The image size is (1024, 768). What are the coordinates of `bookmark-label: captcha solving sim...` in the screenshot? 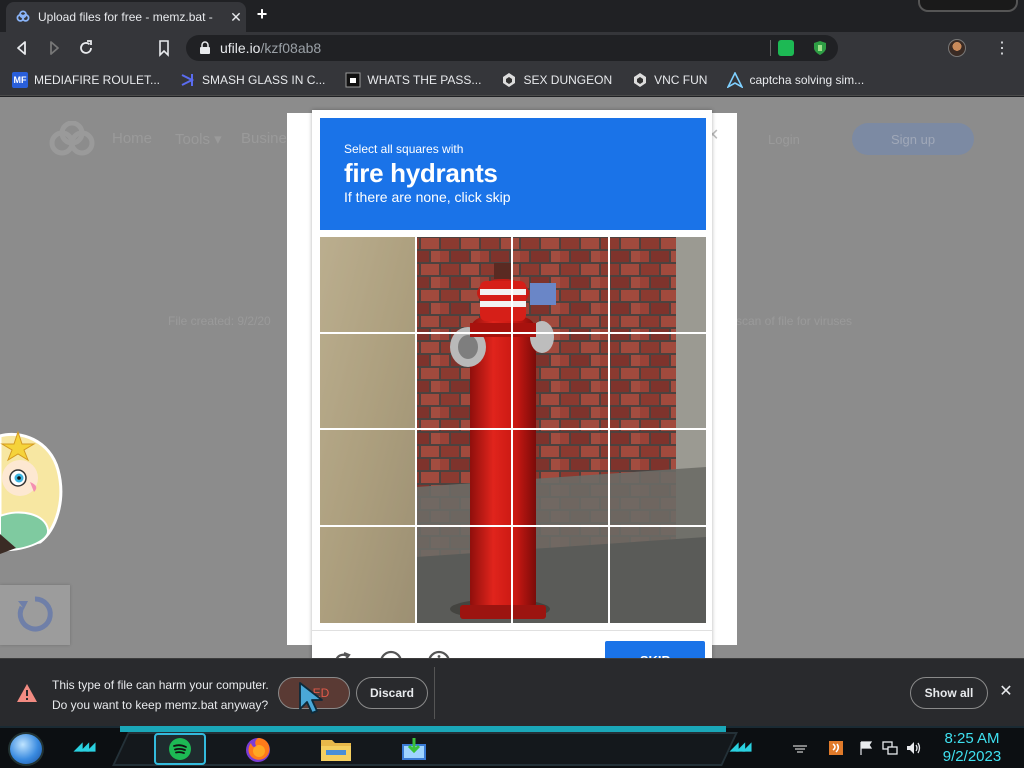 It's located at (807, 79).